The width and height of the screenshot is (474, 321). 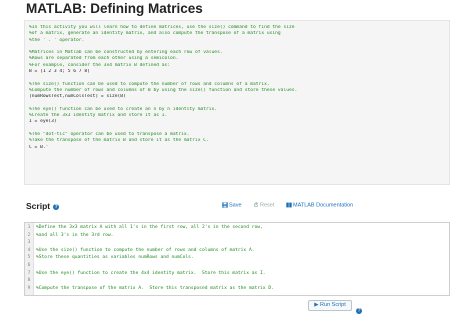 What do you see at coordinates (114, 8) in the screenshot?
I see `page-title: MATLAB: Defining Matrices` at bounding box center [114, 8].